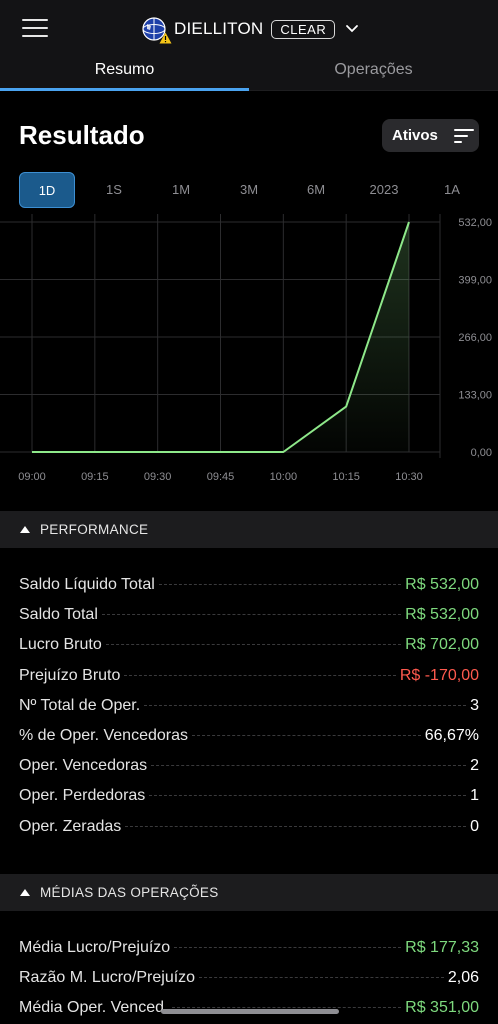 This screenshot has width=498, height=1024. What do you see at coordinates (95, 947) in the screenshot?
I see `medias-row-label: Média Lucro/Prejuízo` at bounding box center [95, 947].